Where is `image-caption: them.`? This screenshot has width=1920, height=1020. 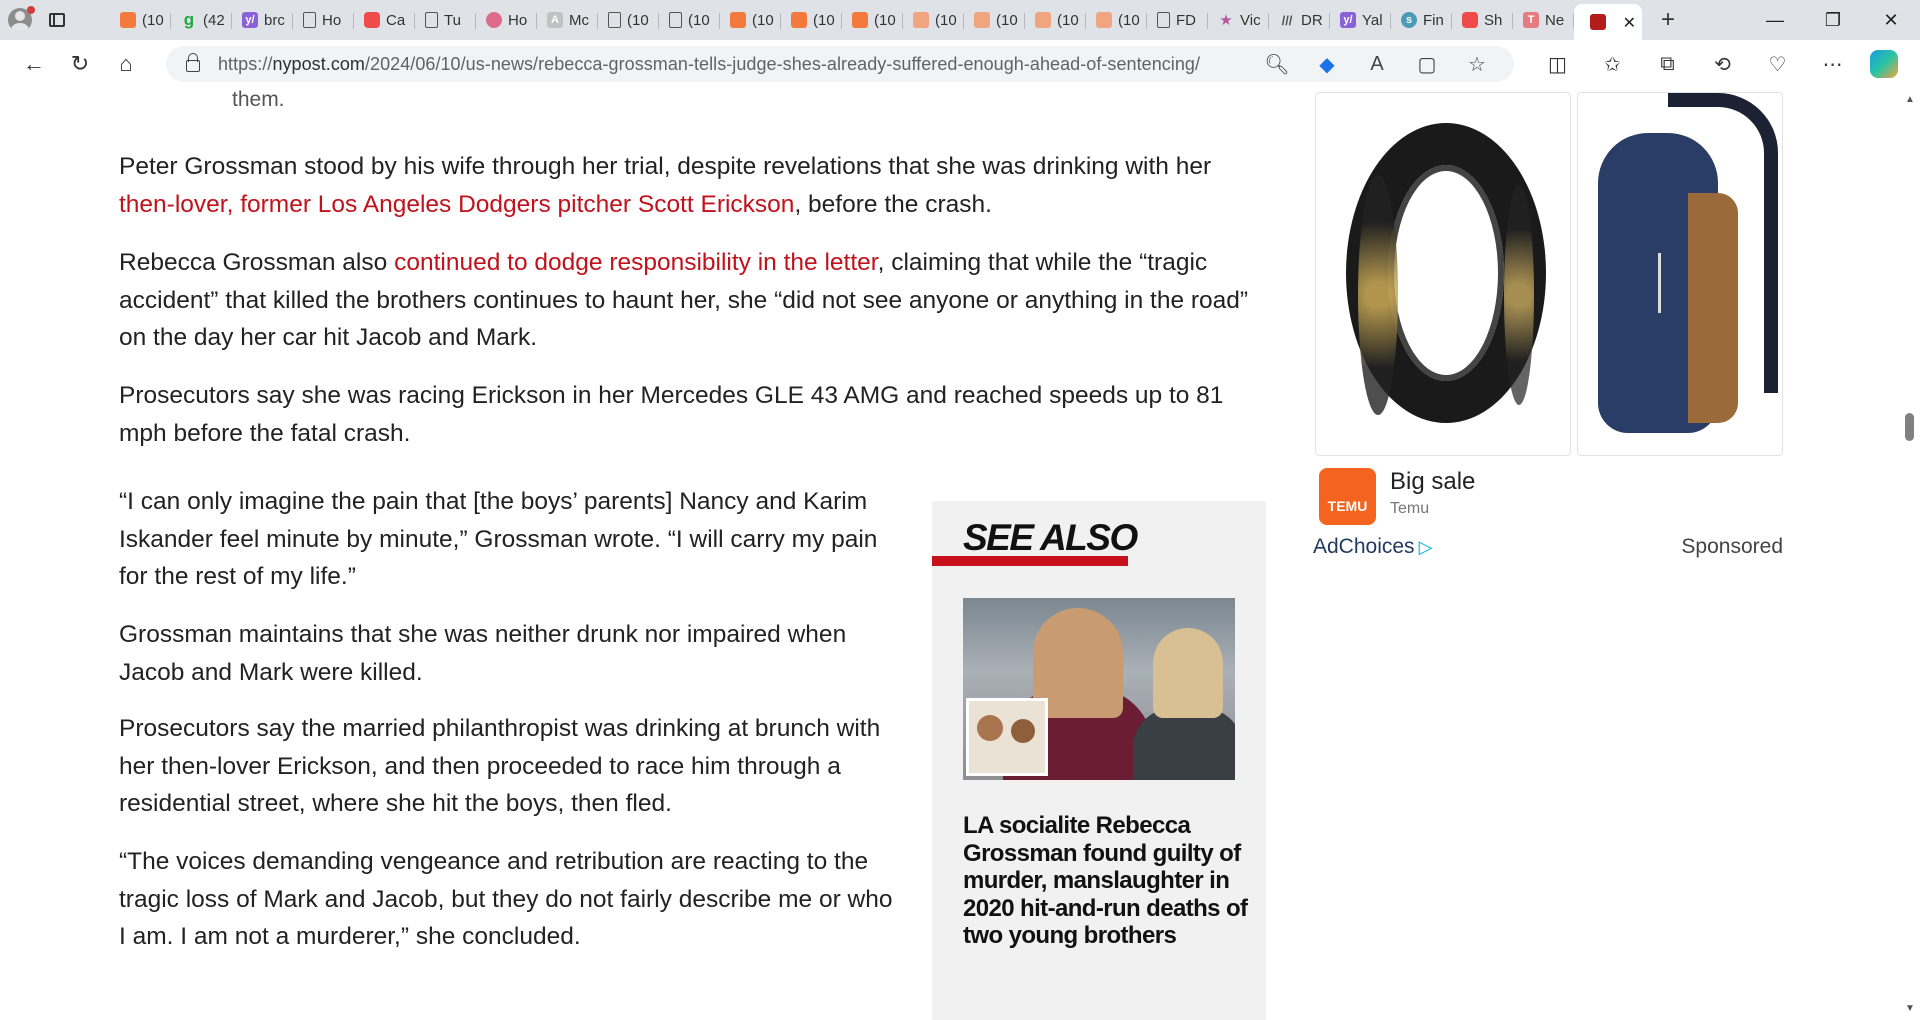 image-caption: them. is located at coordinates (258, 99).